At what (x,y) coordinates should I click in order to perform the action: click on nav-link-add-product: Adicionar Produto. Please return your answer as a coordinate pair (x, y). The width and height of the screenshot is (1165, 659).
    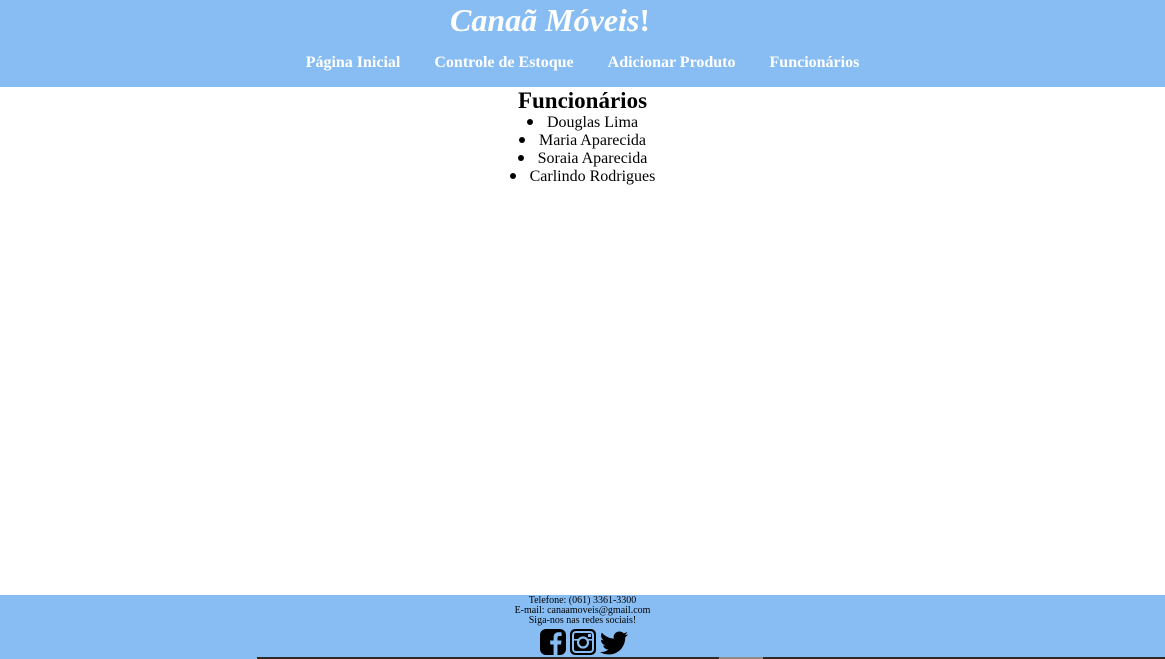
    Looking at the image, I should click on (672, 63).